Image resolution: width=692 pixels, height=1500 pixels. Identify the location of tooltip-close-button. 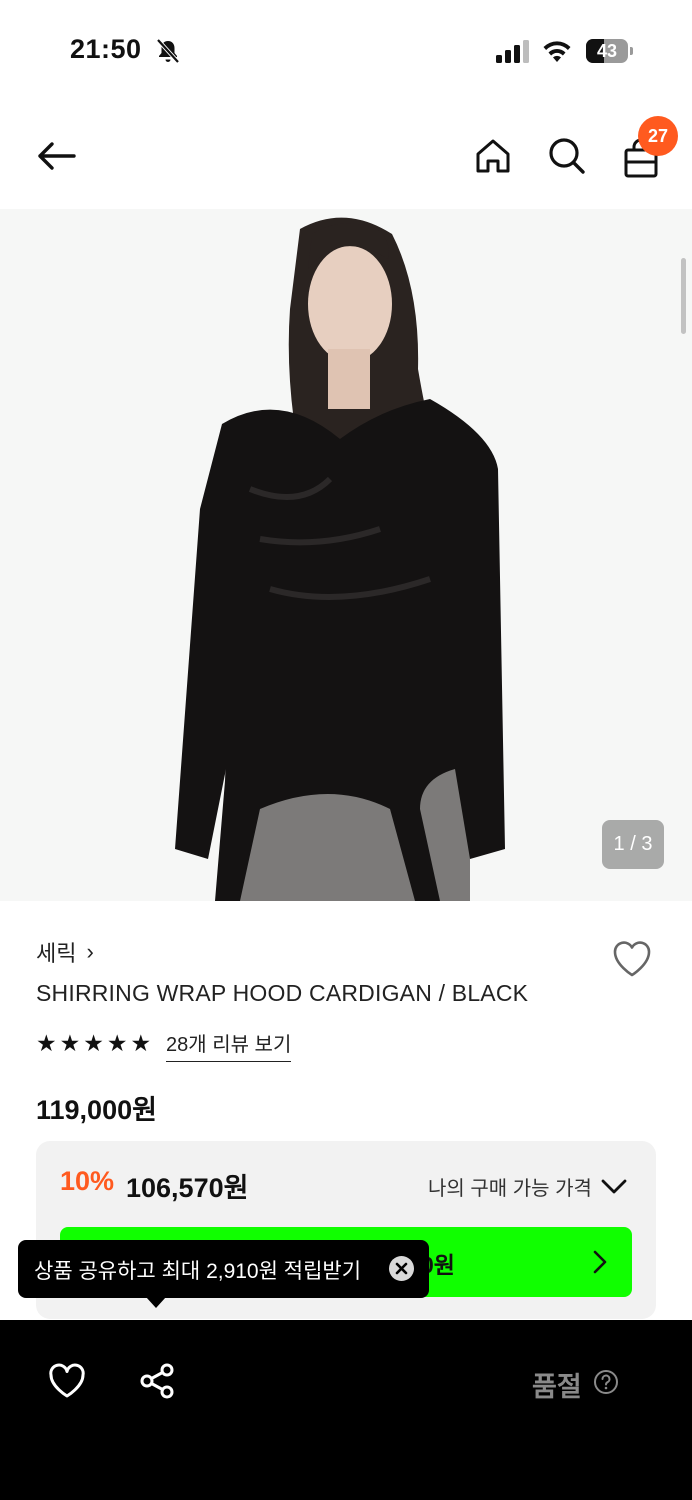
(401, 1268).